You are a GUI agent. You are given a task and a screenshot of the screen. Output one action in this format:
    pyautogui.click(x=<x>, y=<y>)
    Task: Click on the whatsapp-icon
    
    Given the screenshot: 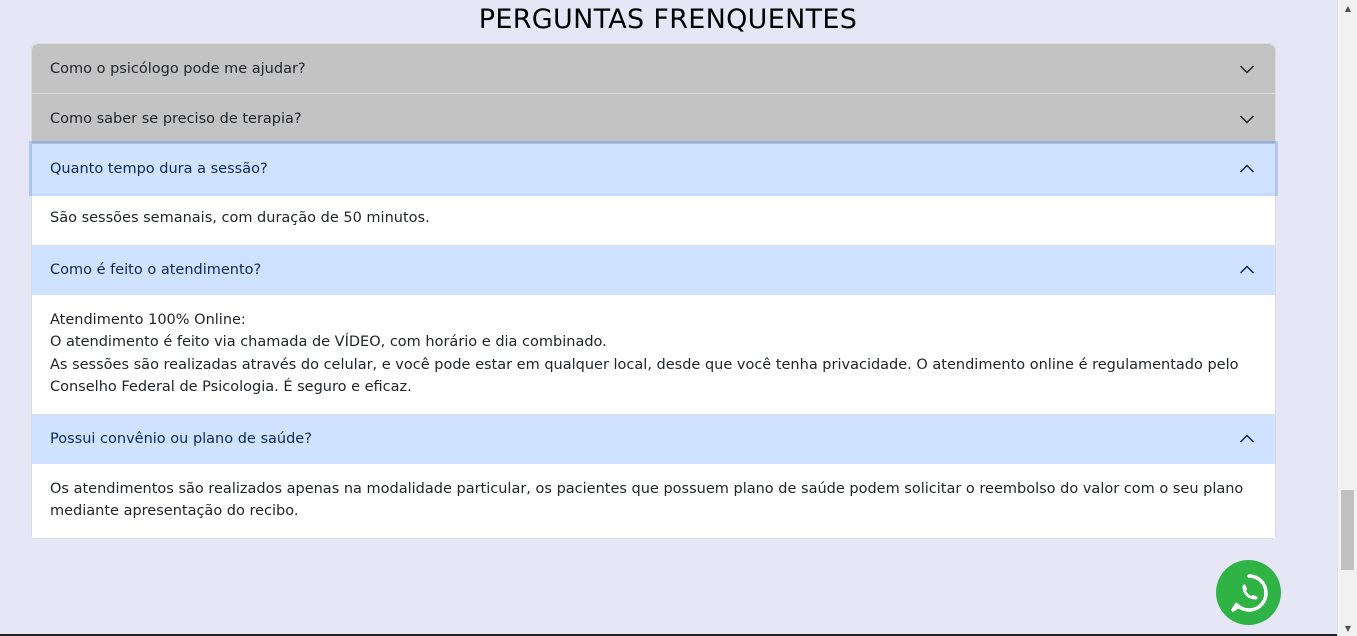 What is the action you would take?
    pyautogui.click(x=1249, y=592)
    